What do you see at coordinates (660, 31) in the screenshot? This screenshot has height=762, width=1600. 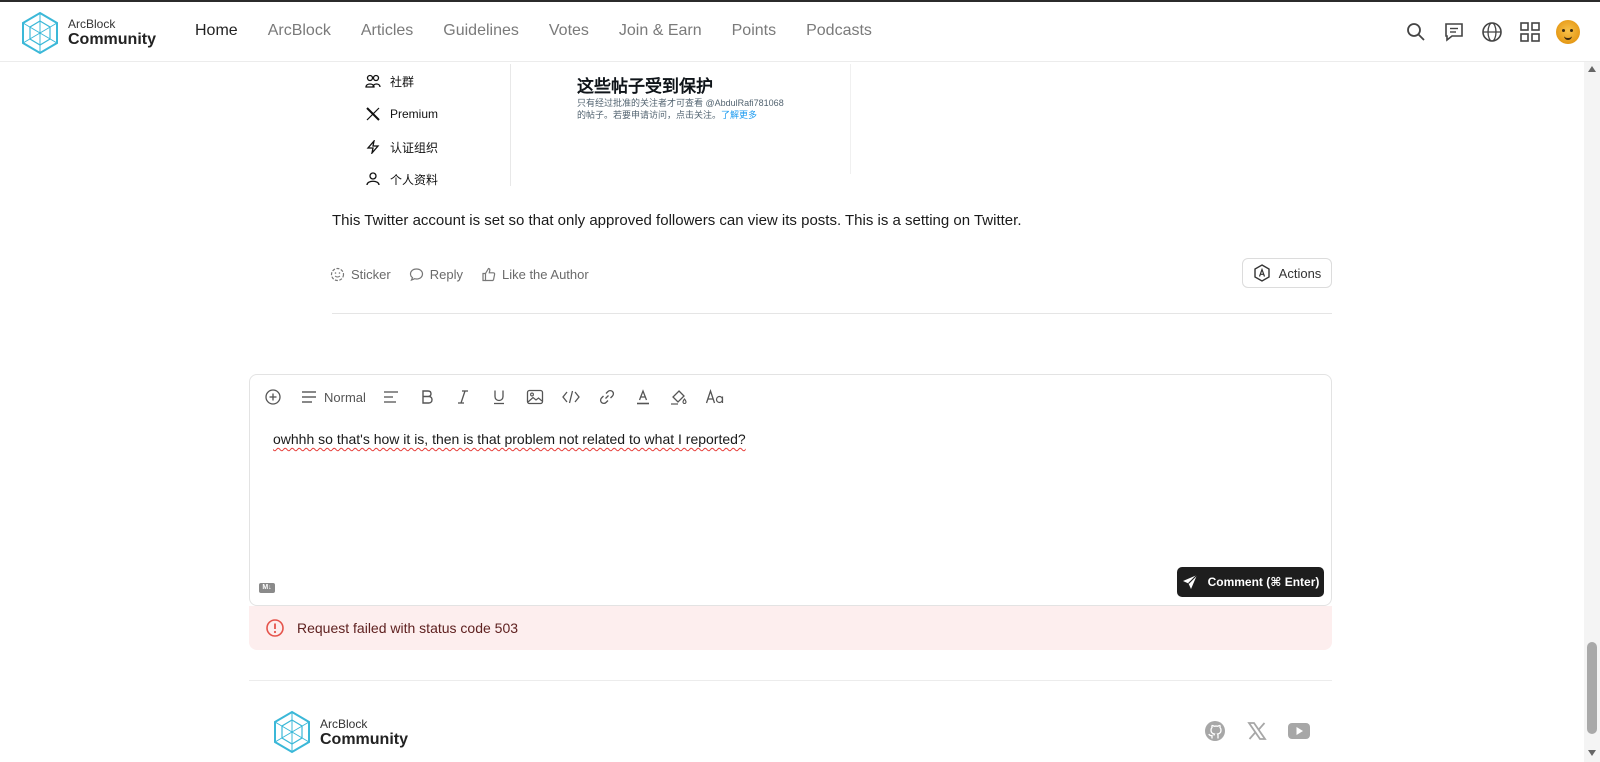 I see `nav-join-earn: Join & Earn` at bounding box center [660, 31].